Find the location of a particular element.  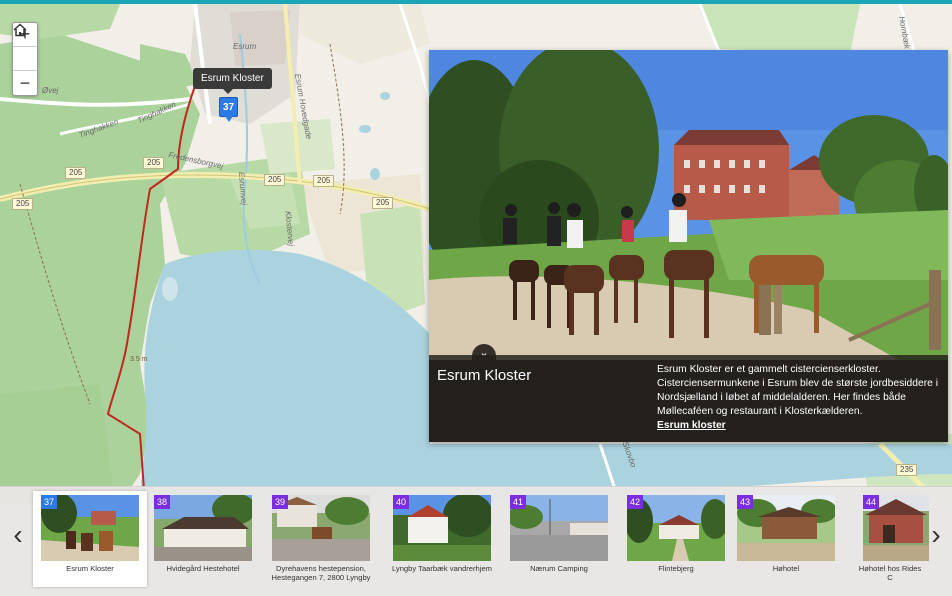

carousel-thumbnail: 43 is located at coordinates (786, 528).